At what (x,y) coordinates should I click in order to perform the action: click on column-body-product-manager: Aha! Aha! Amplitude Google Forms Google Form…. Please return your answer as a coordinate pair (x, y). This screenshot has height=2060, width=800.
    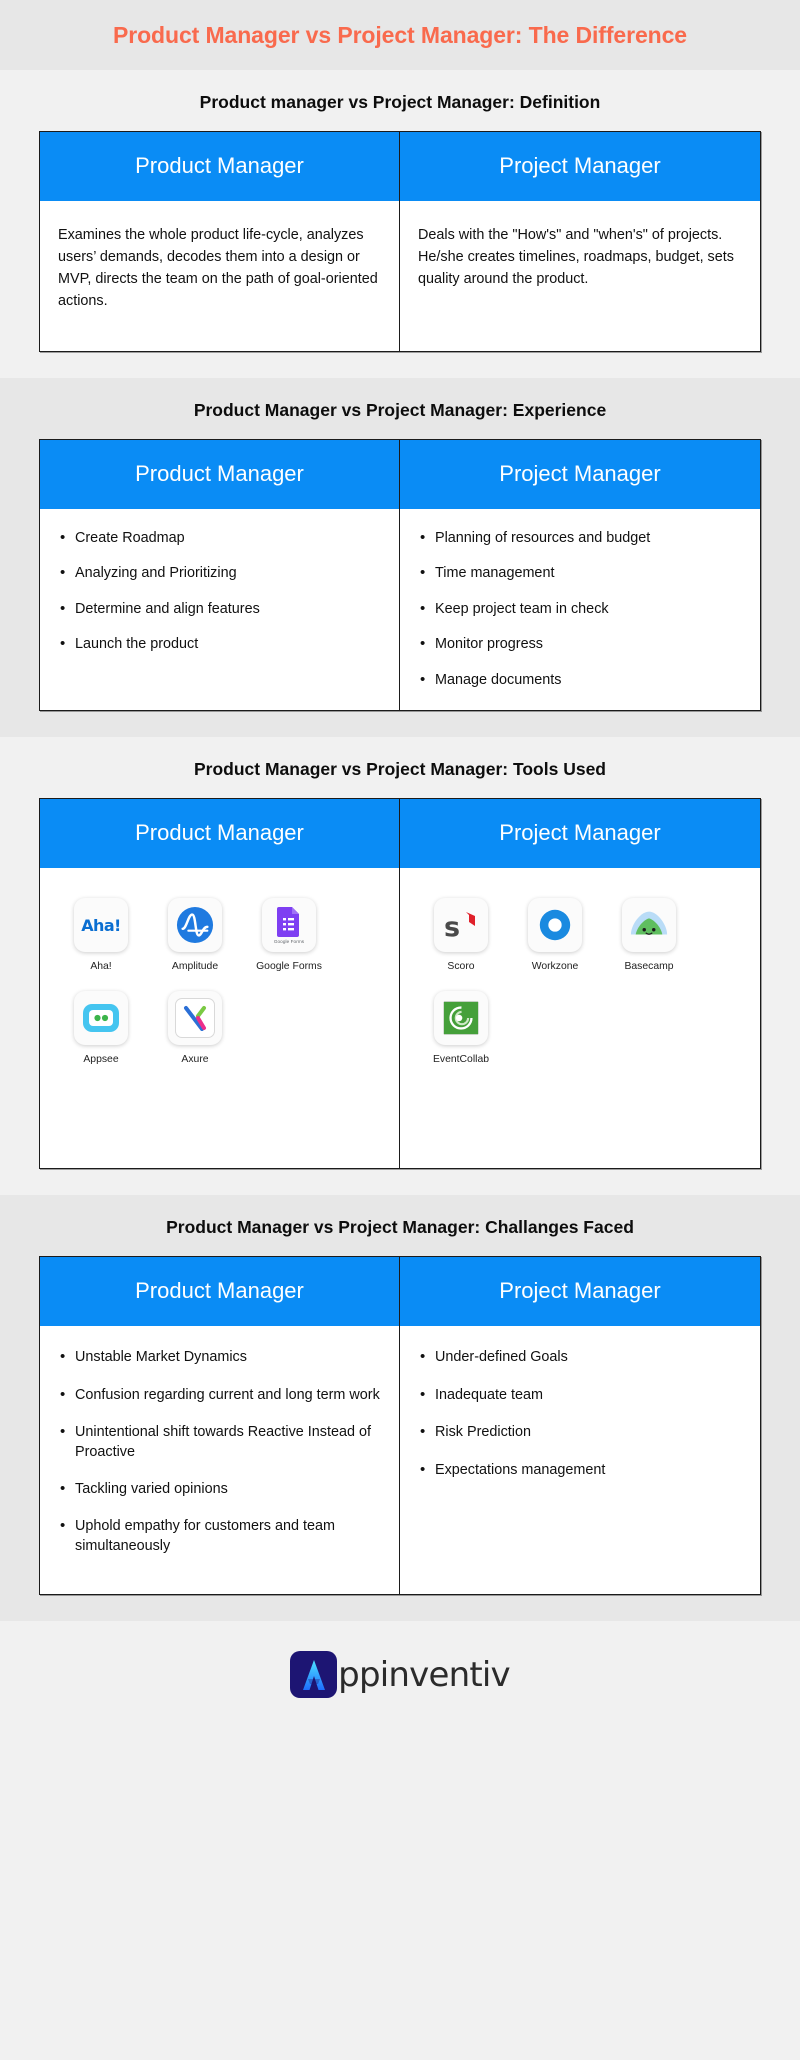
    Looking at the image, I should click on (219, 1018).